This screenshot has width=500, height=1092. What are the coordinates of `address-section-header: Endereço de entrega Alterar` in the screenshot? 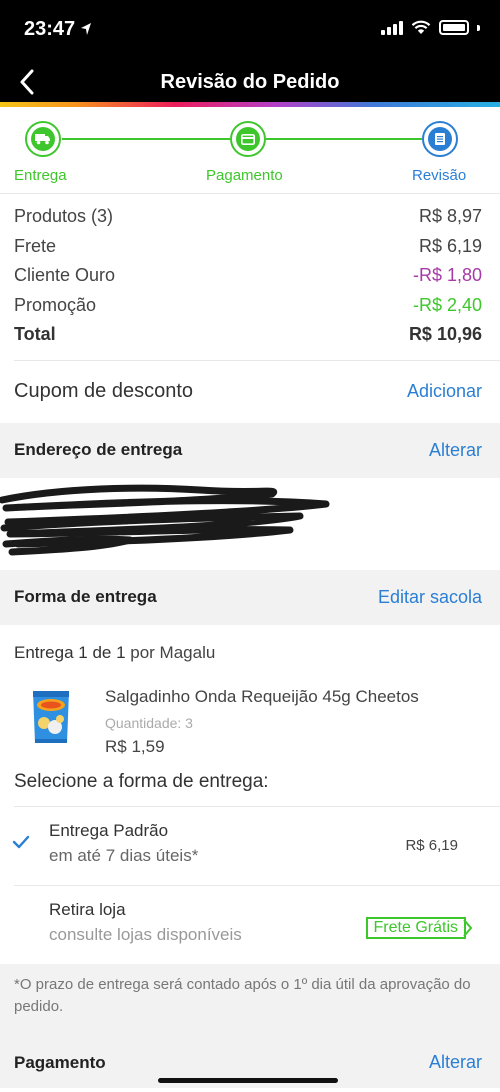 It's located at (250, 450).